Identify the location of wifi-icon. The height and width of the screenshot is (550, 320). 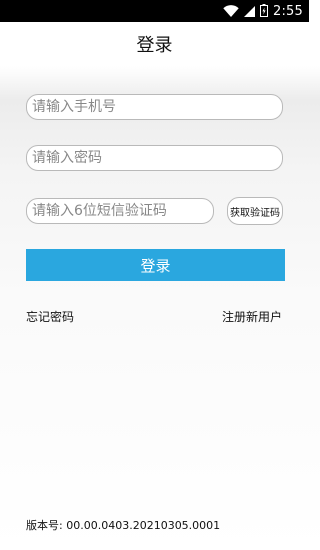
(231, 11).